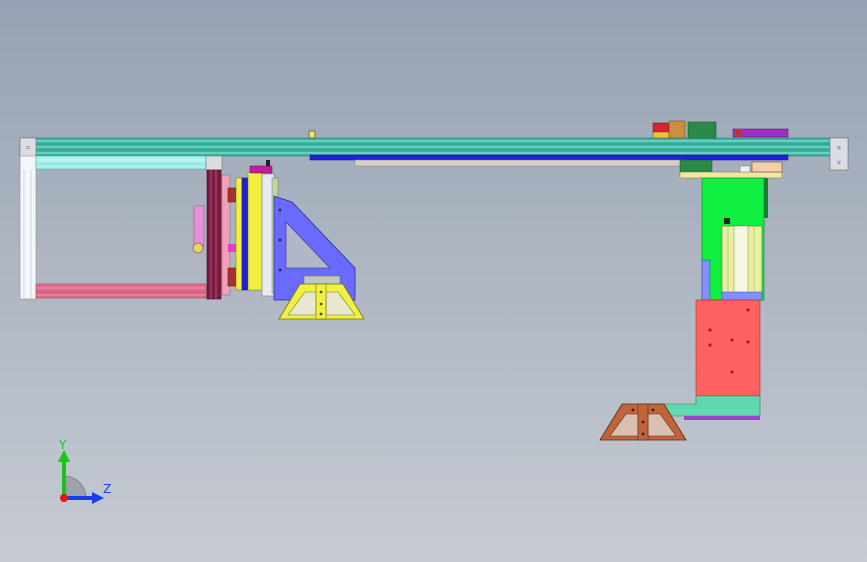  What do you see at coordinates (250, 228) in the screenshot?
I see `gripper-assembly` at bounding box center [250, 228].